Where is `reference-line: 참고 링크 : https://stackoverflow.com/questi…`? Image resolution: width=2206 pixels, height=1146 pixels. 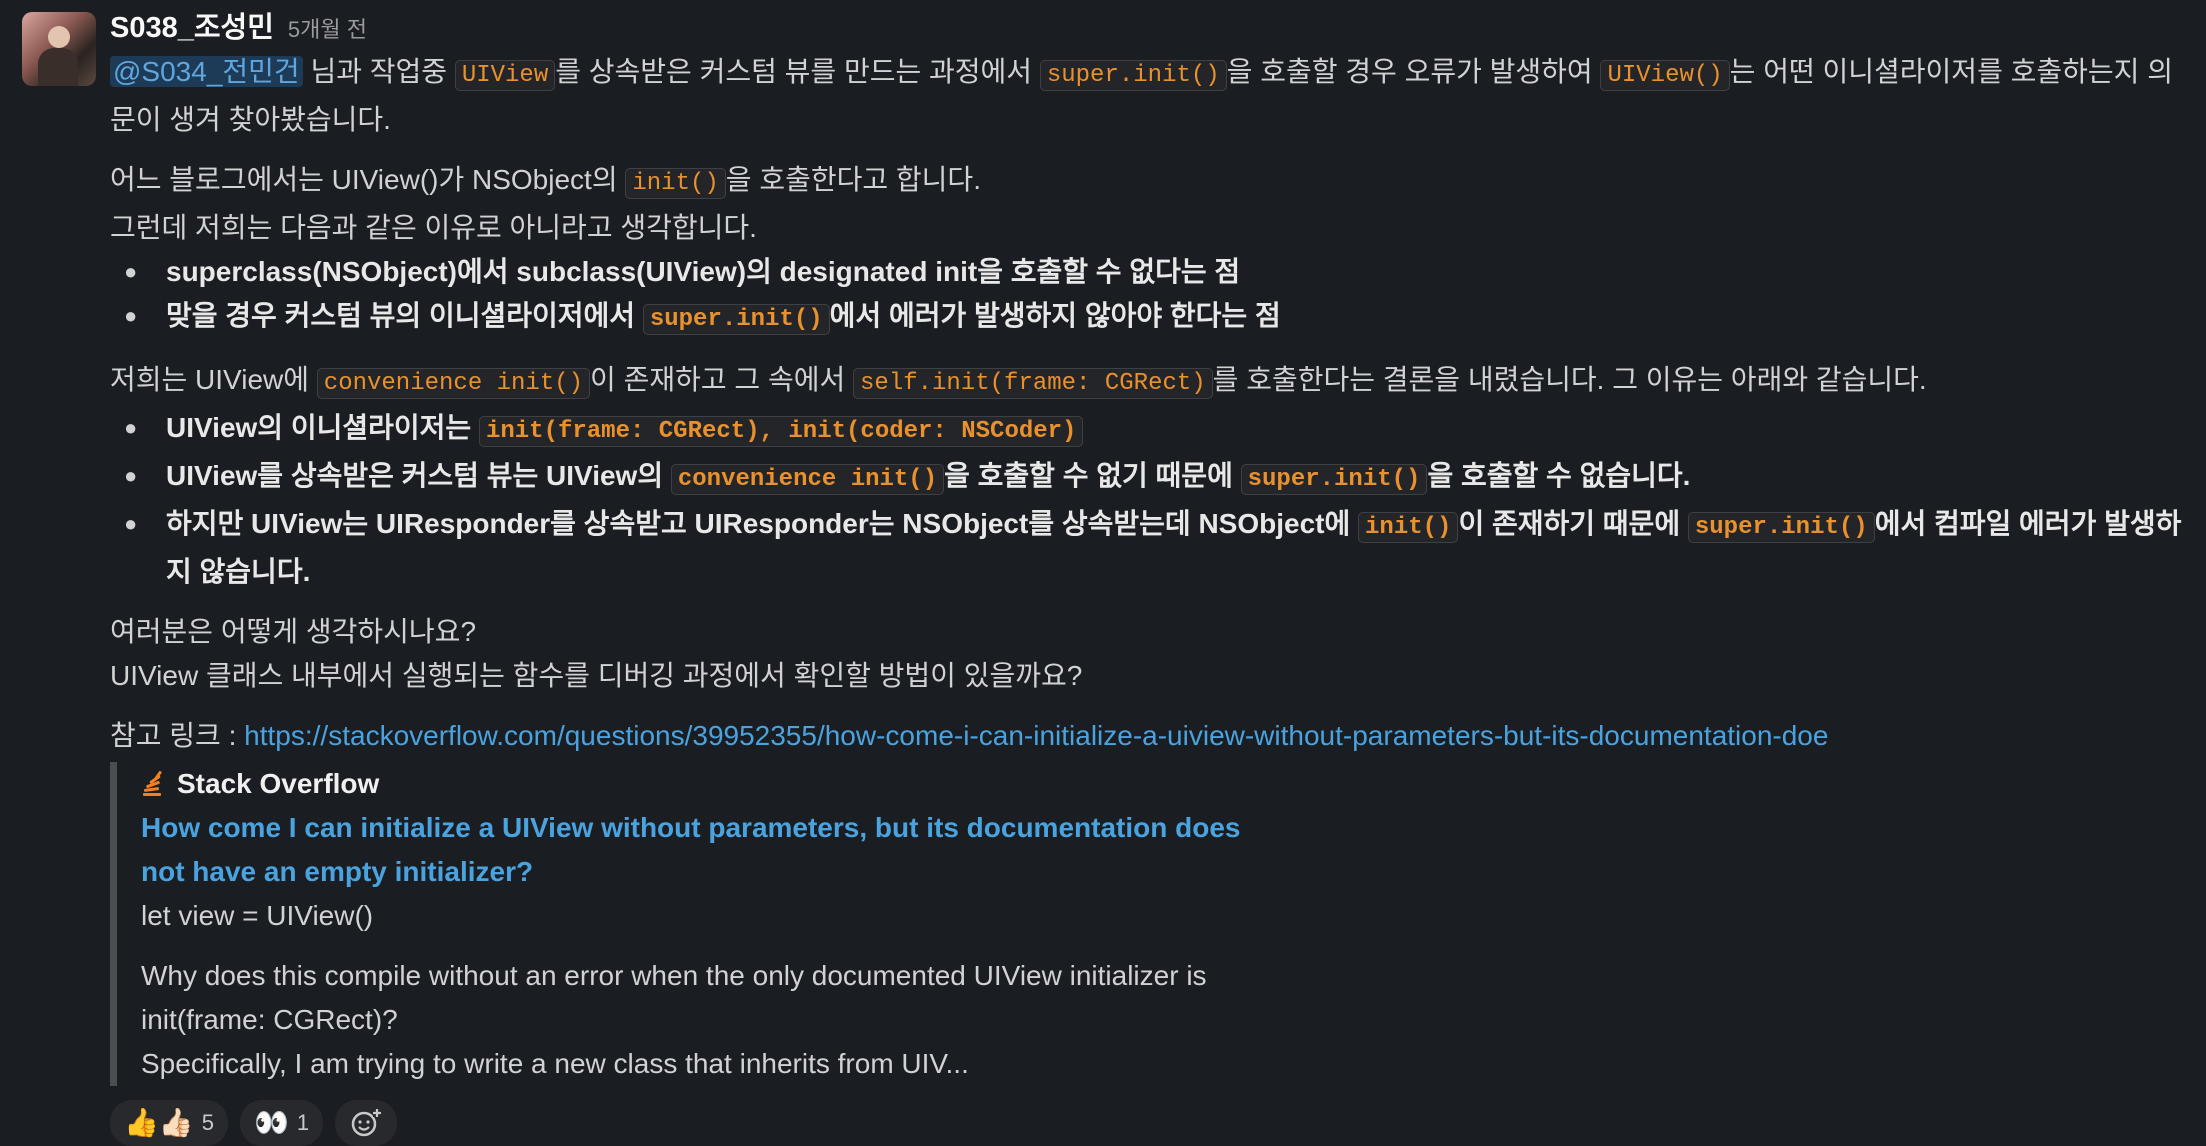 reference-line: 참고 링크 : https://stackoverflow.com/questi… is located at coordinates (1150, 736).